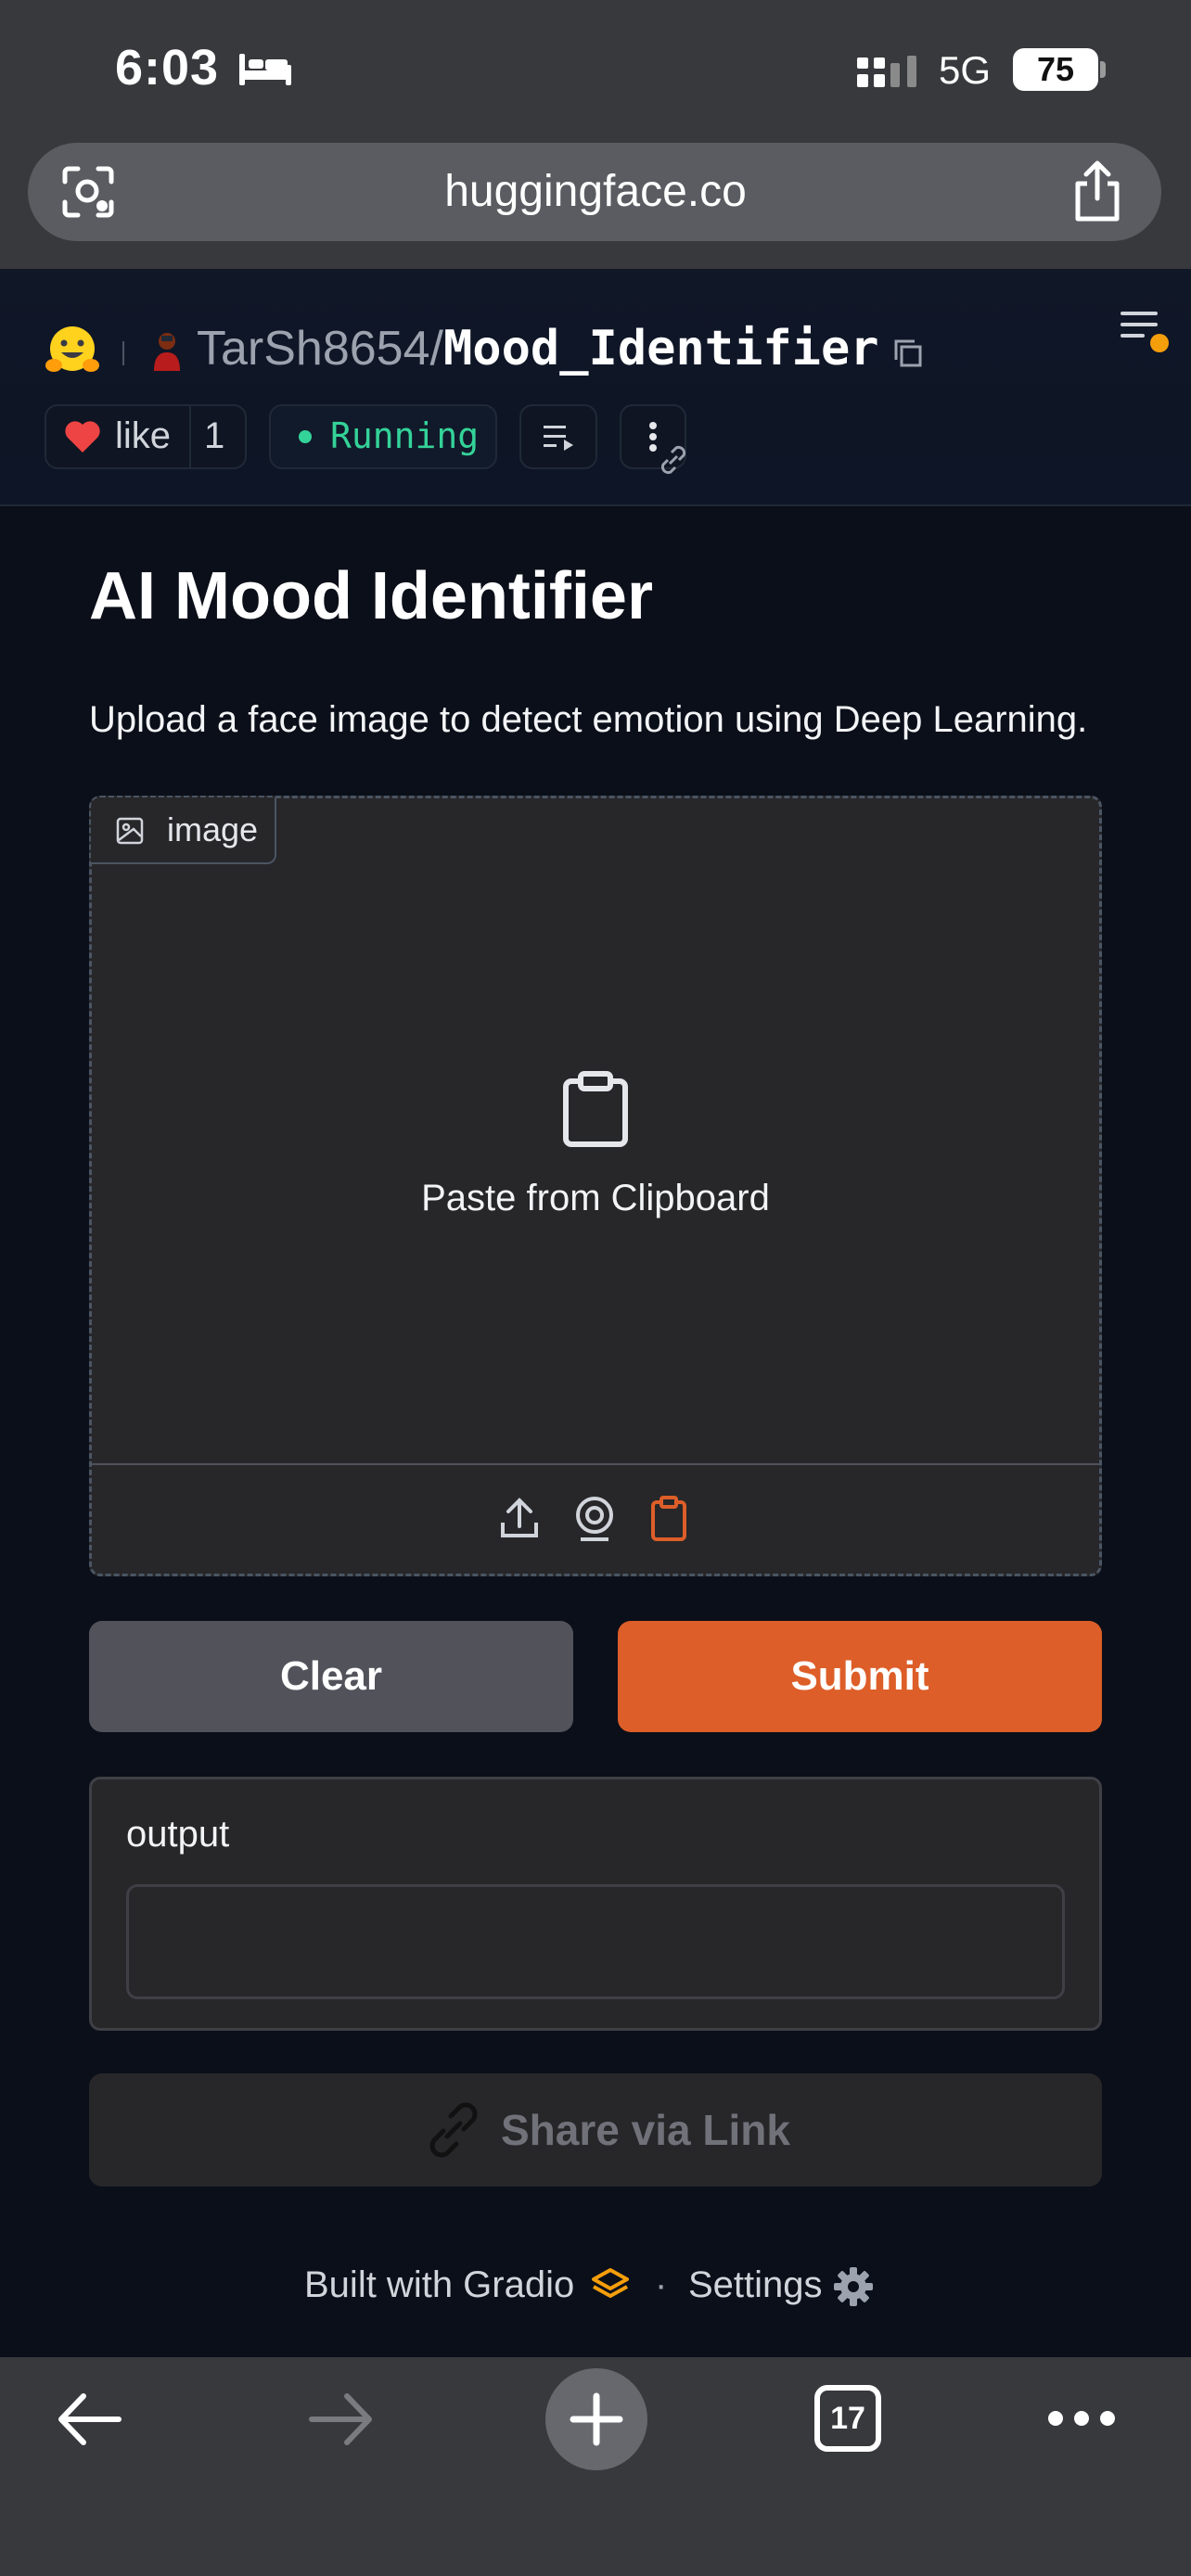  I want to click on built-with-gradio-link: Built with Gradio, so click(439, 2285).